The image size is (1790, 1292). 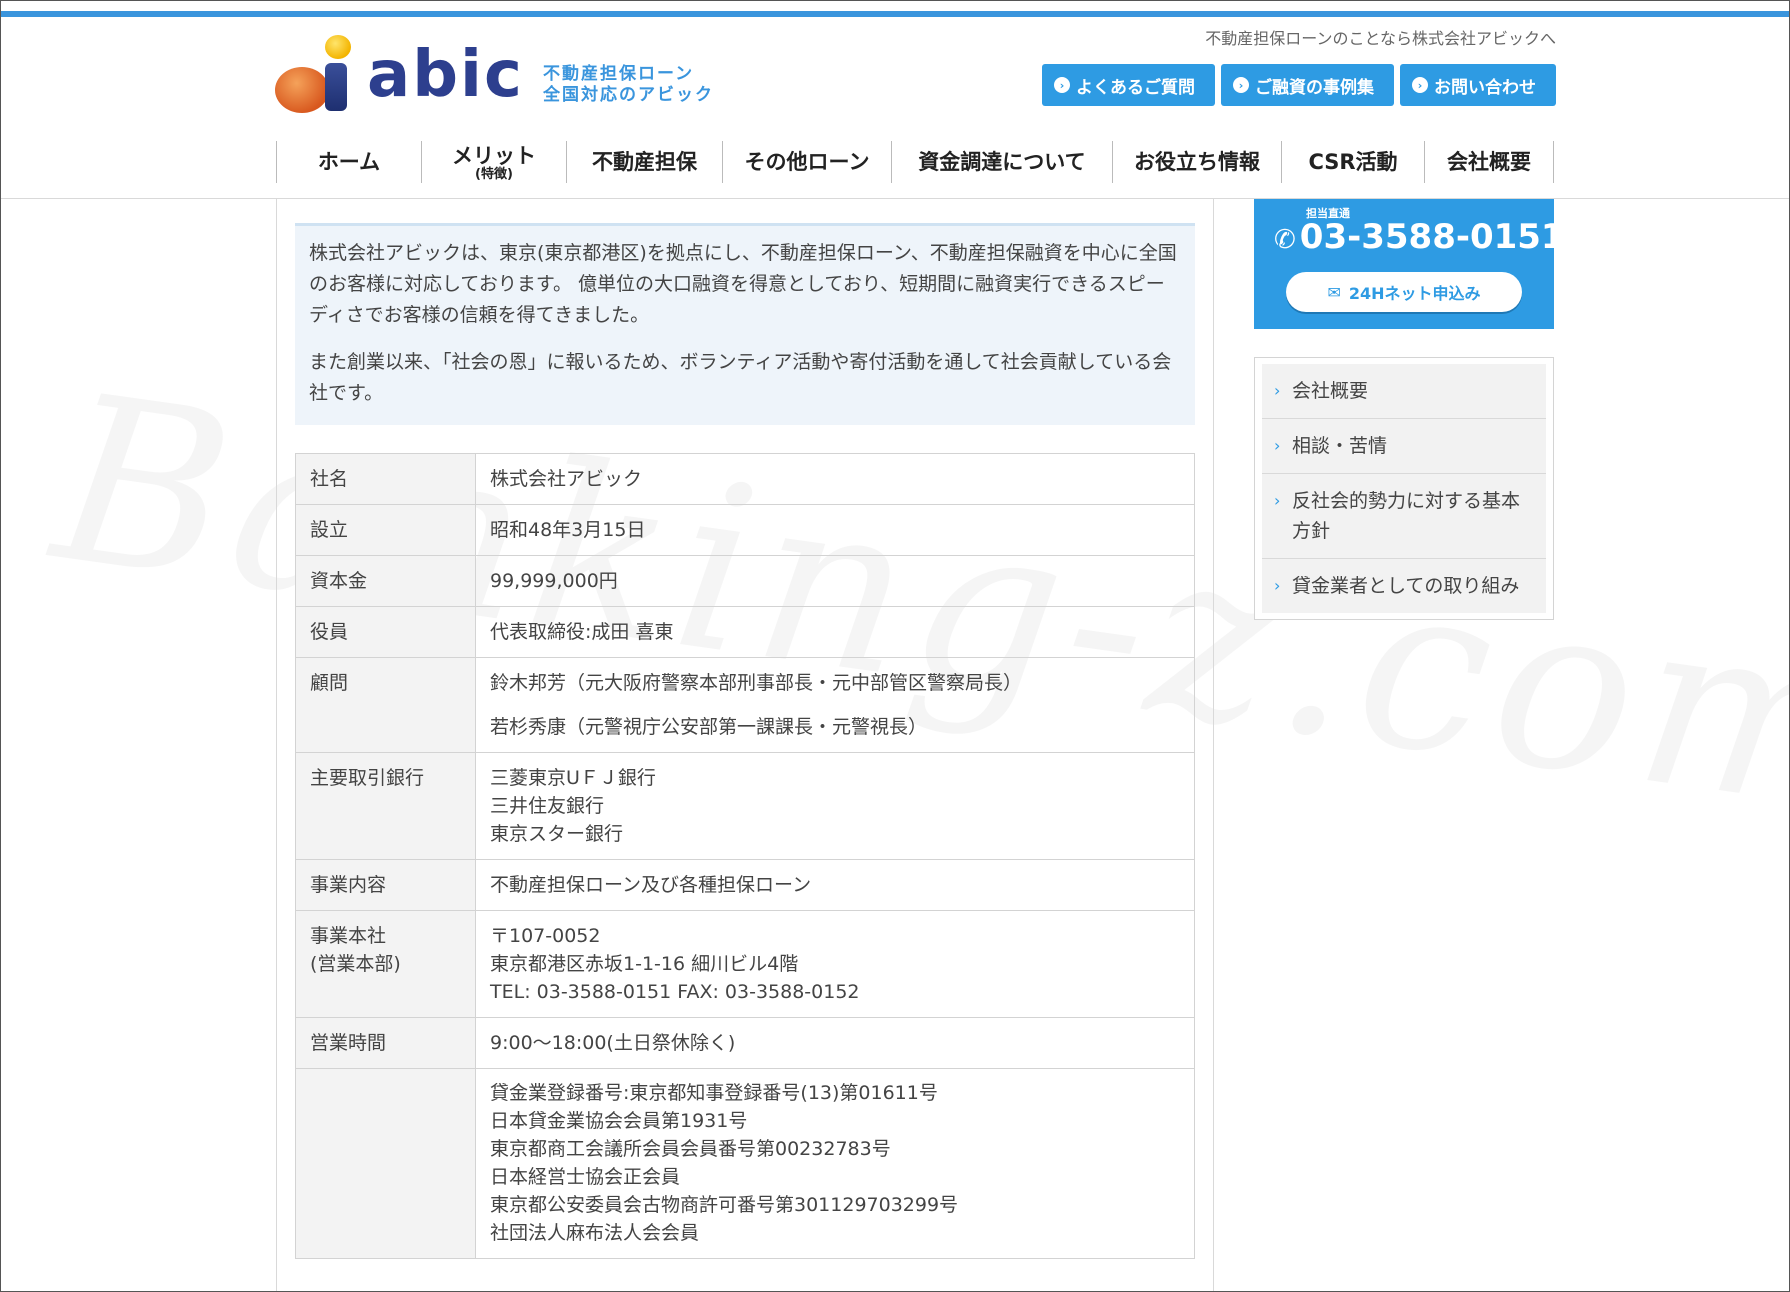 What do you see at coordinates (1340, 446) in the screenshot?
I see `side-menu-label: 相談・苦情` at bounding box center [1340, 446].